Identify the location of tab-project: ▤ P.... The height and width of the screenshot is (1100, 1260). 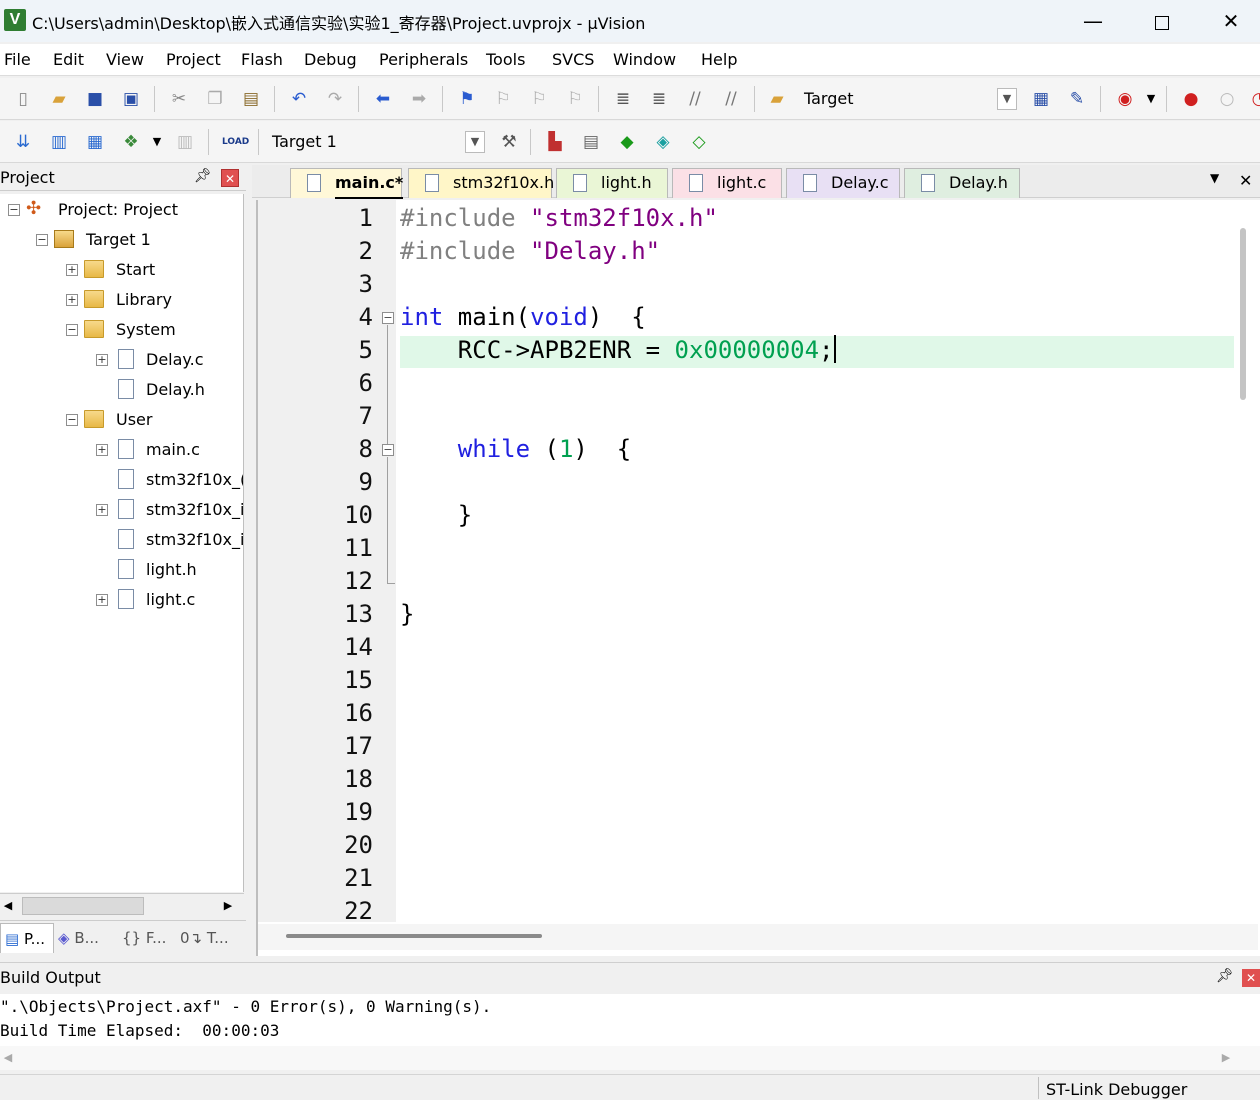
(27, 938).